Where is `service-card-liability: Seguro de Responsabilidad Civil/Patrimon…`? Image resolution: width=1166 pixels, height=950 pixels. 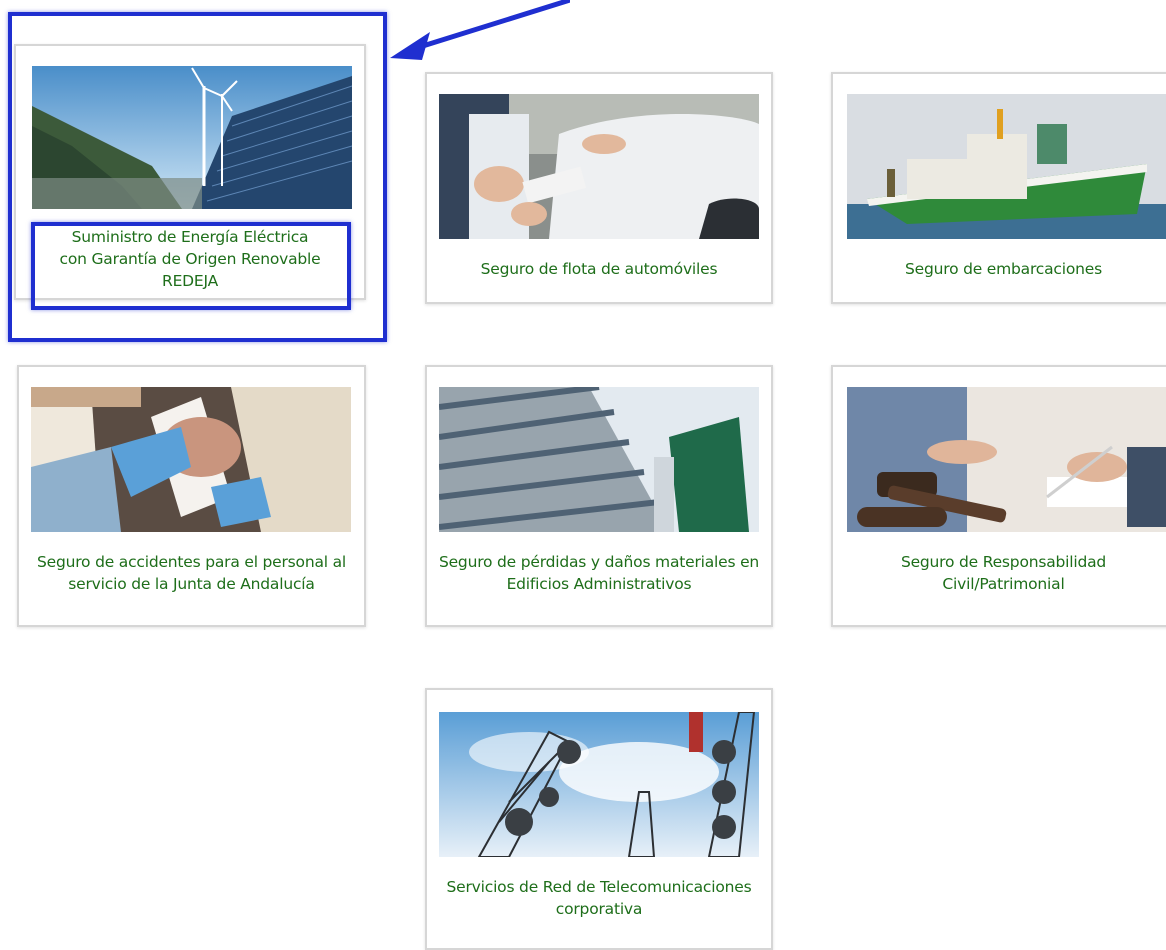 service-card-liability: Seguro de Responsabilidad Civil/Patrimon… is located at coordinates (998, 496).